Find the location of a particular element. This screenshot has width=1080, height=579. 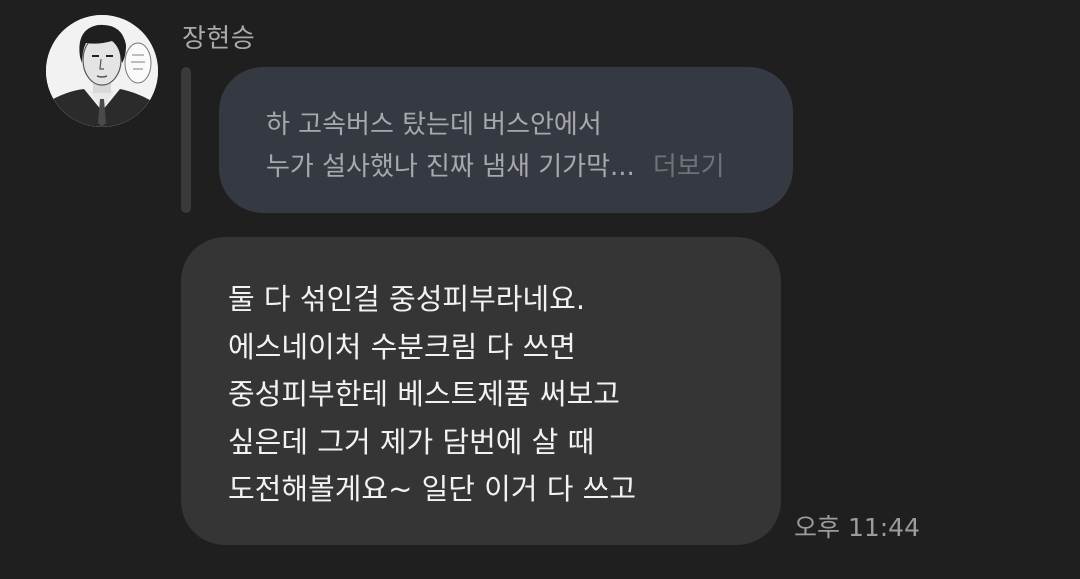

sender-avatar is located at coordinates (102, 71).